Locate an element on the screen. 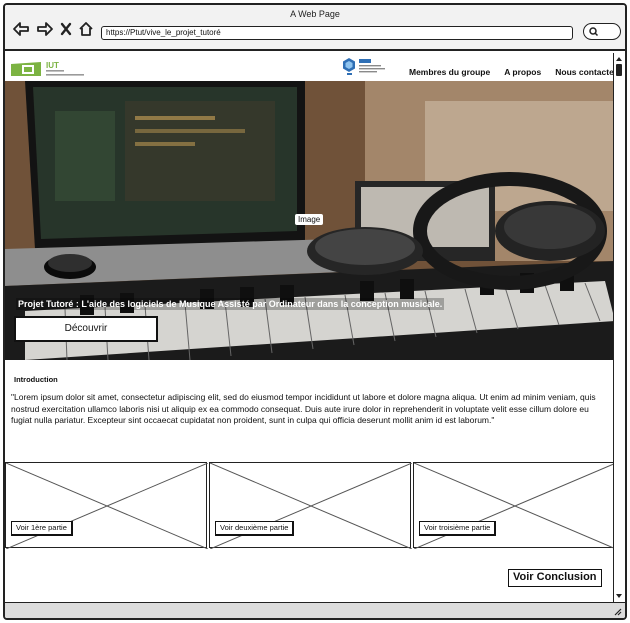 The height and width of the screenshot is (623, 630). nav-link-about: A propos is located at coordinates (522, 72).